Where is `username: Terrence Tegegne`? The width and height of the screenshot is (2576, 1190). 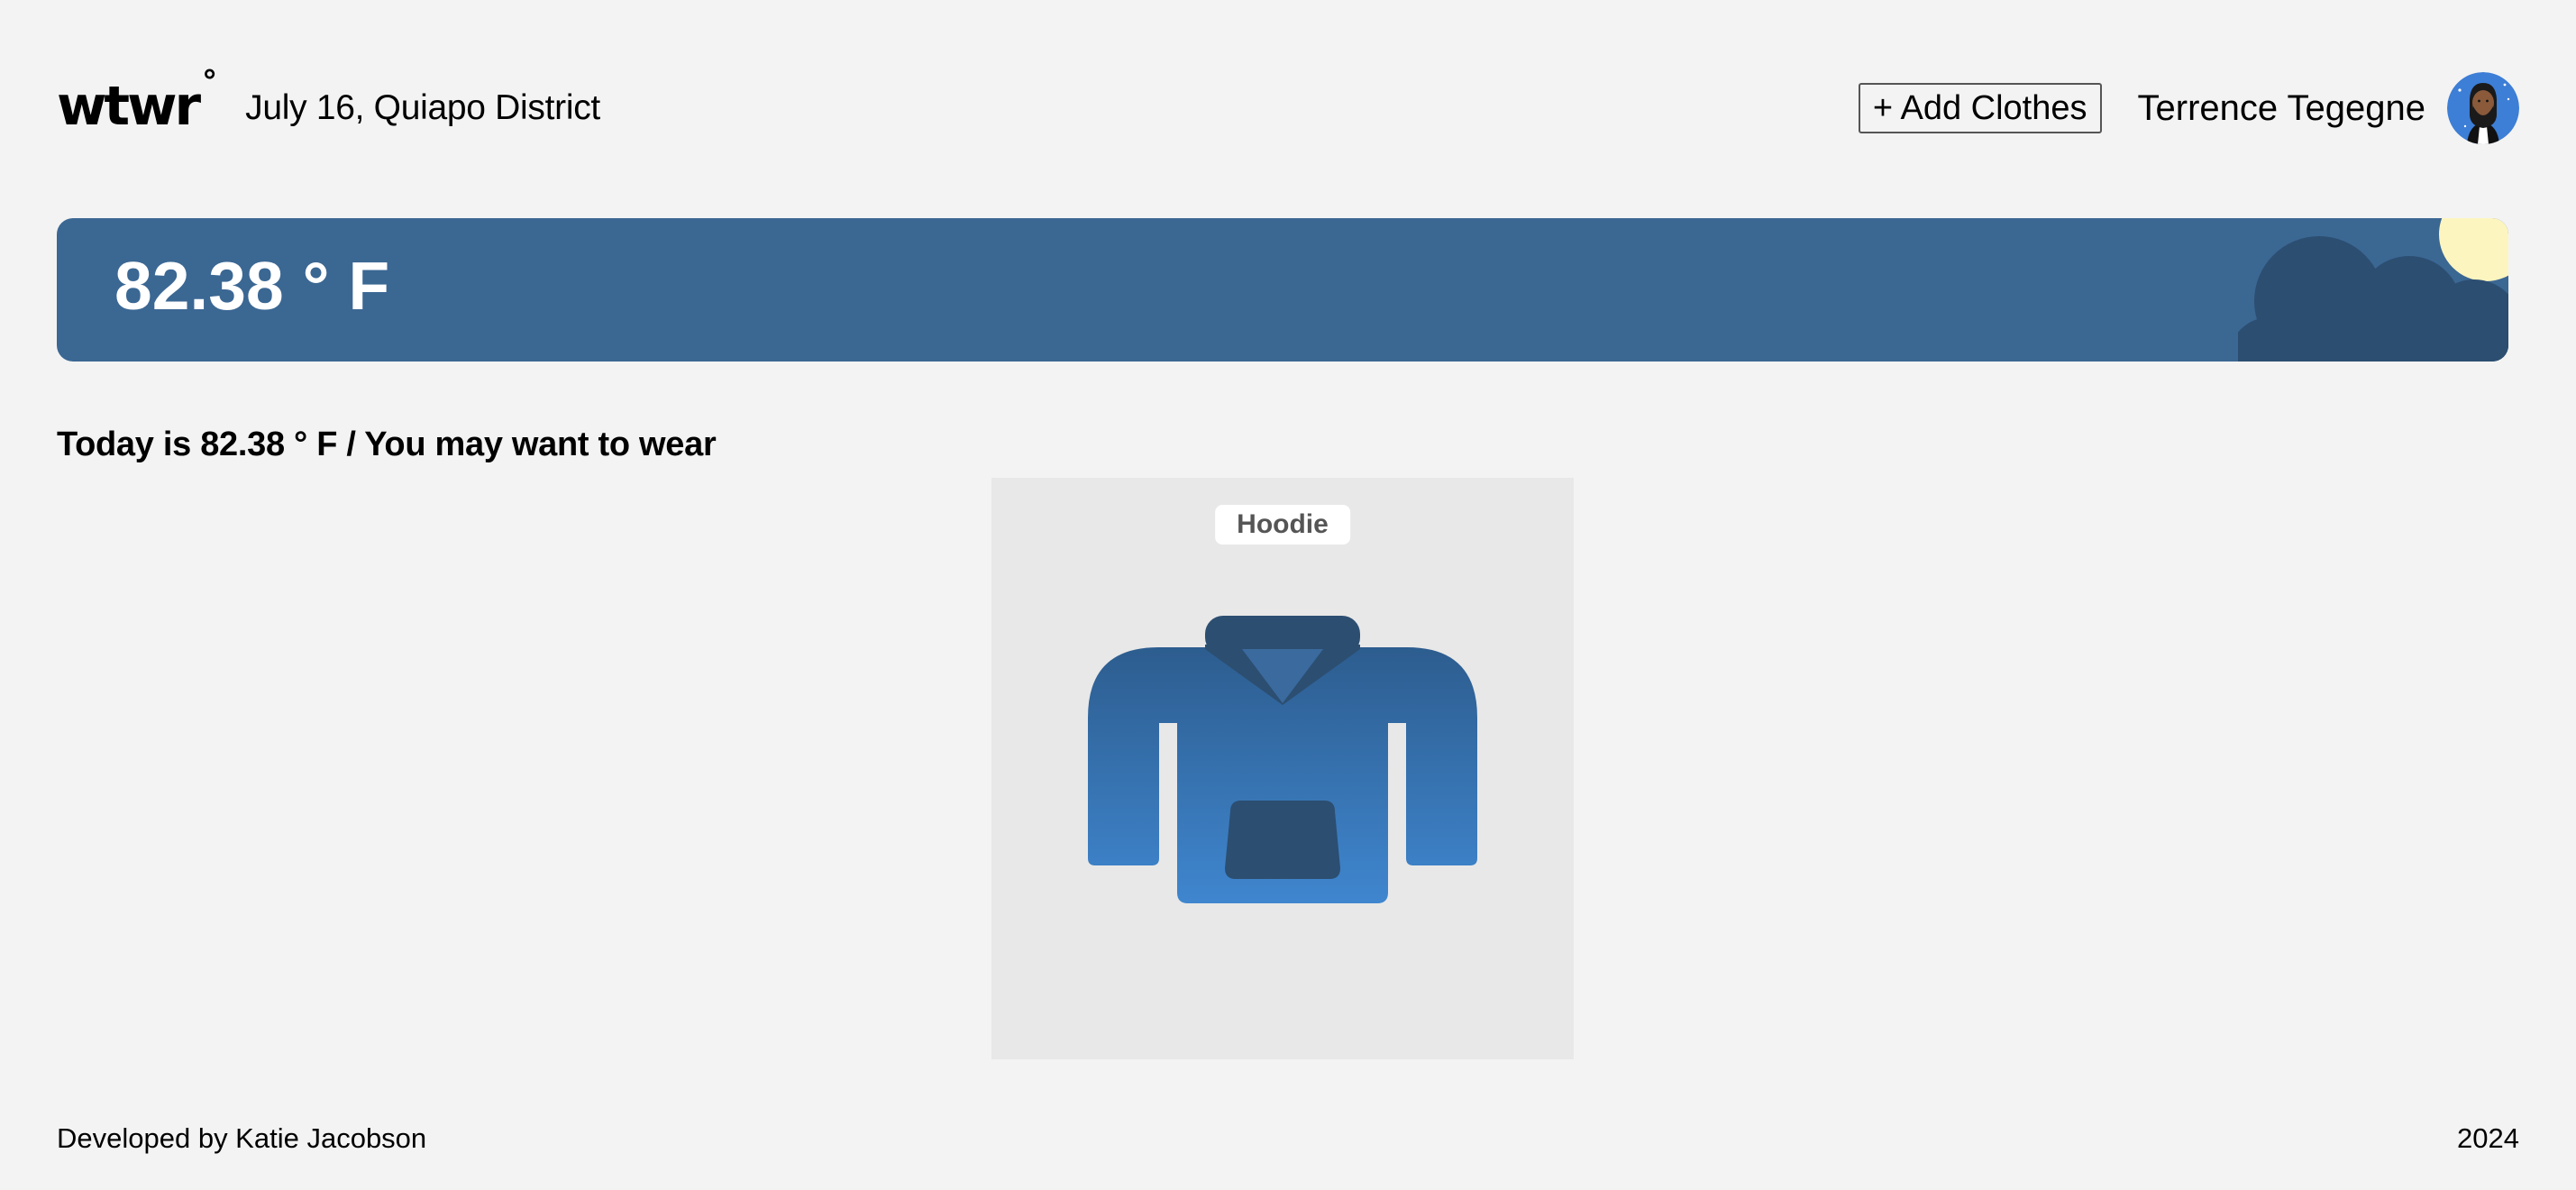 username: Terrence Tegegne is located at coordinates (2282, 108).